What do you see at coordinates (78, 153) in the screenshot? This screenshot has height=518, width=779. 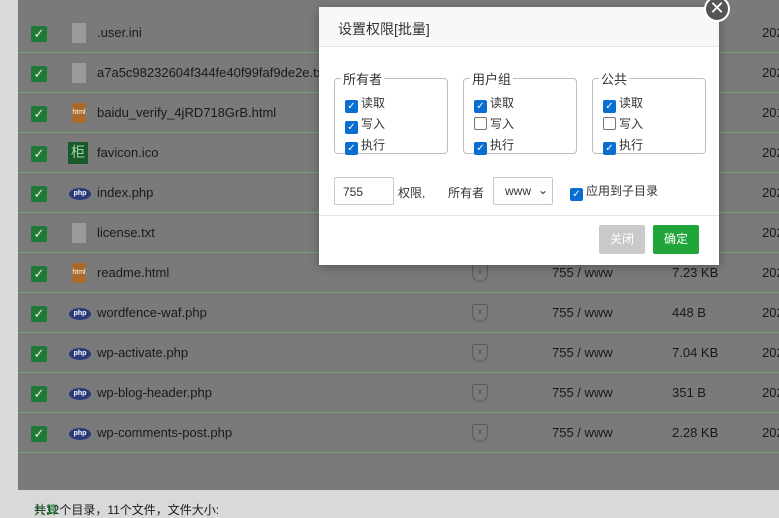 I see `fav-file-icon: 柜` at bounding box center [78, 153].